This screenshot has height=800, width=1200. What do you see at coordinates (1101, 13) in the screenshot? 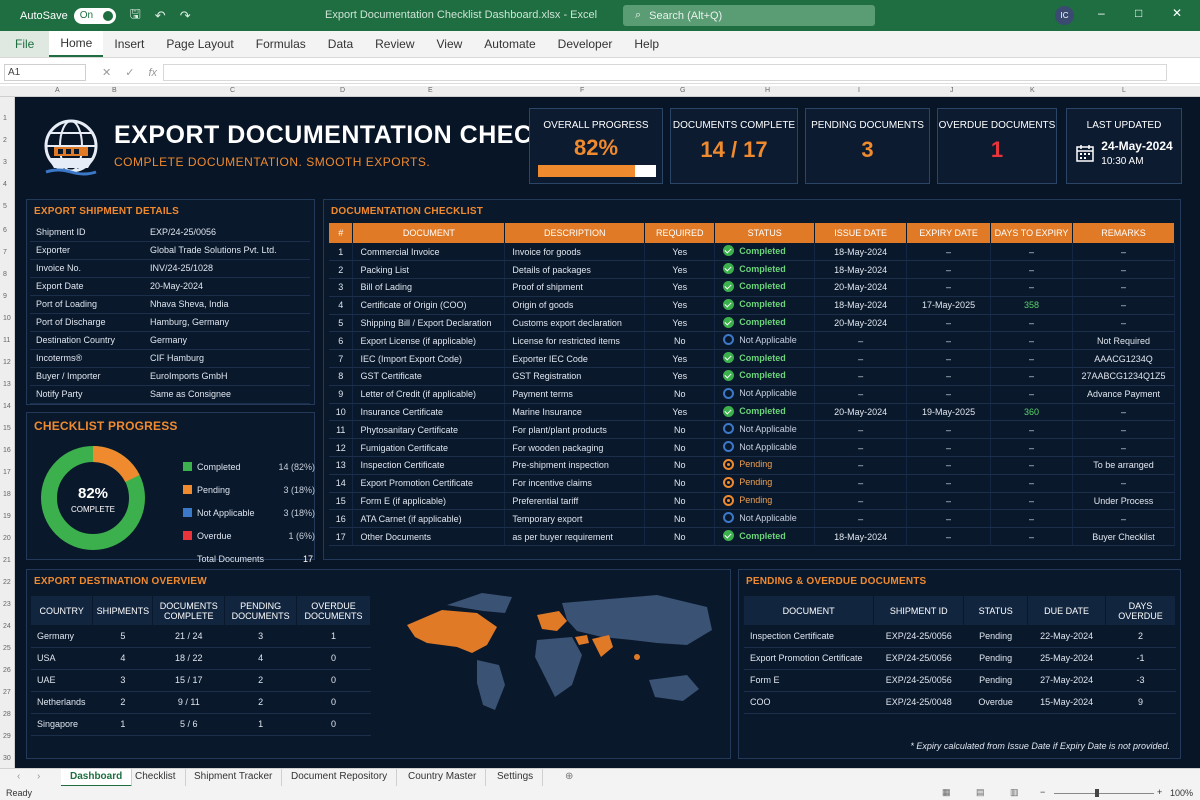
I see `minimize-icon: –` at bounding box center [1101, 13].